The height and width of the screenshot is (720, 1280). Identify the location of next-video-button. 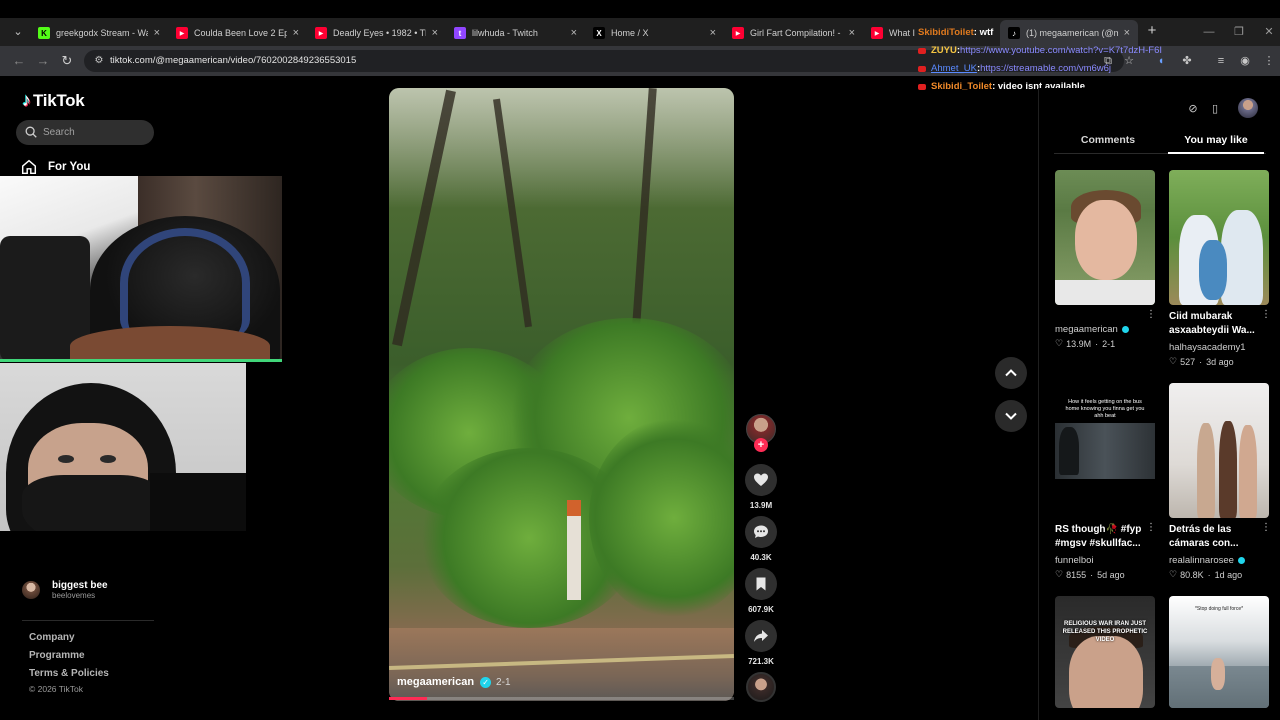
(1011, 416).